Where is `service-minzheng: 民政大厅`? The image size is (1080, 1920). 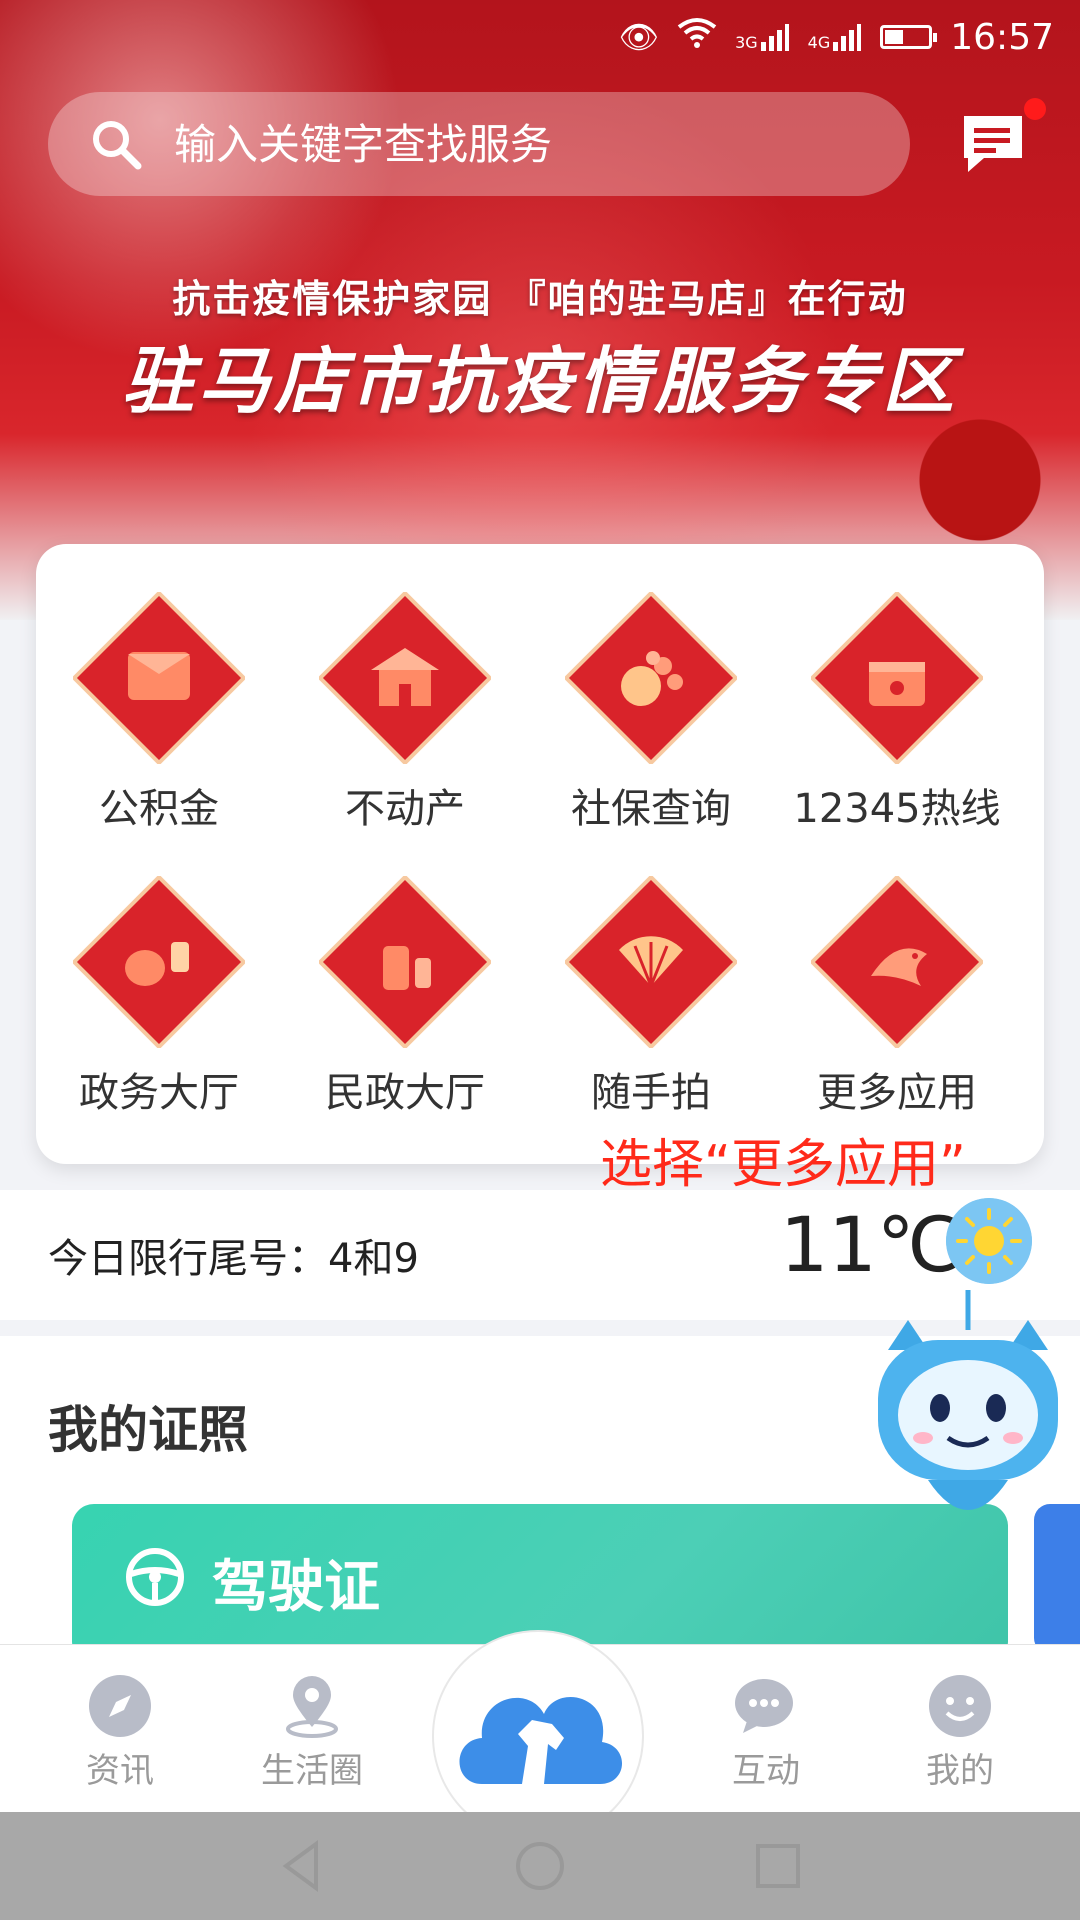 service-minzheng: 民政大厅 is located at coordinates (405, 997).